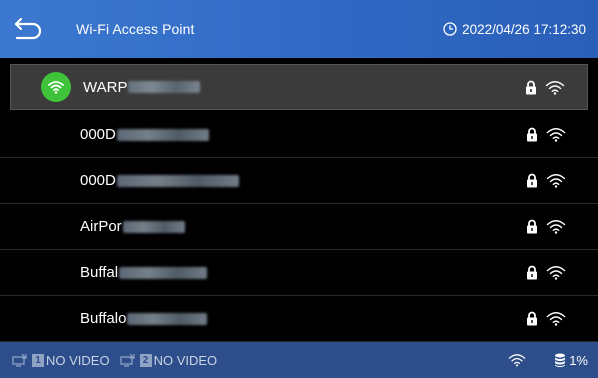 The height and width of the screenshot is (378, 598). What do you see at coordinates (517, 360) in the screenshot?
I see `wifi-status-icon` at bounding box center [517, 360].